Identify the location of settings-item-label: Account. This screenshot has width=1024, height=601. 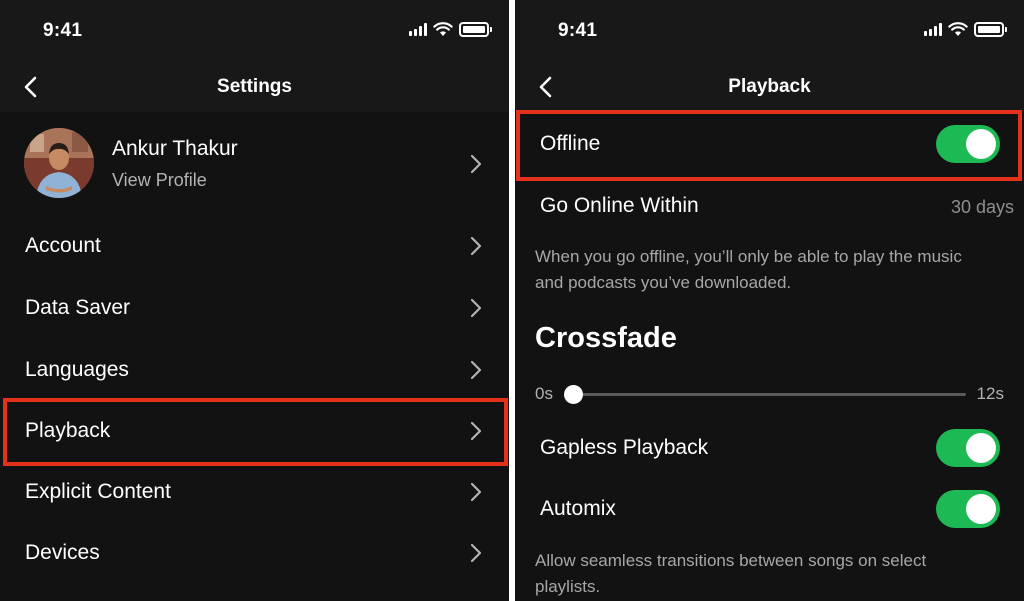
(63, 245).